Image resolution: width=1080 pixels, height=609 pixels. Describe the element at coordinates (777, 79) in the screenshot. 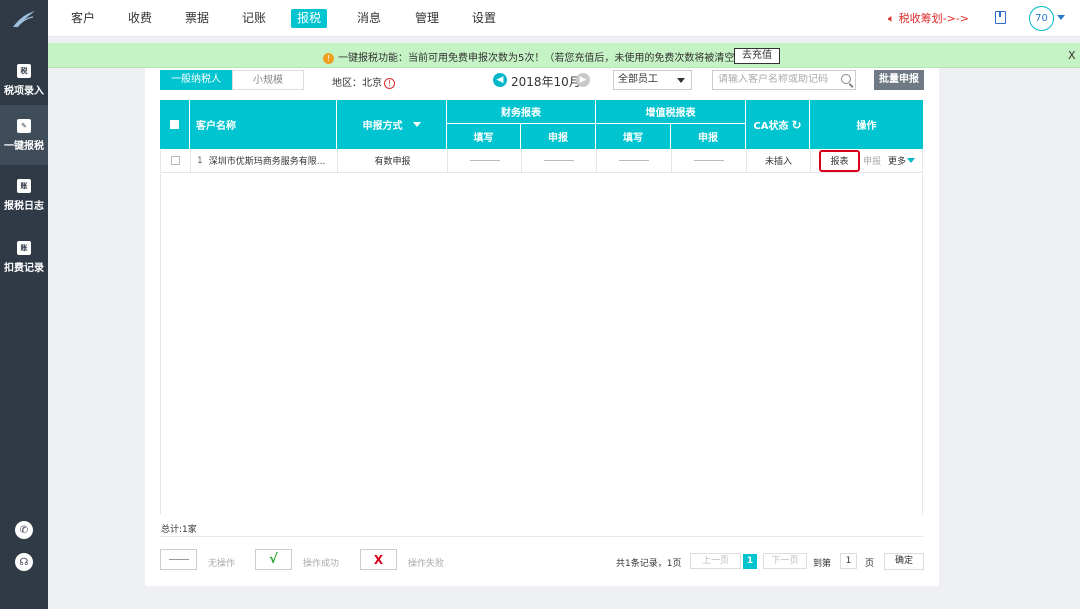

I see `search-input` at that location.